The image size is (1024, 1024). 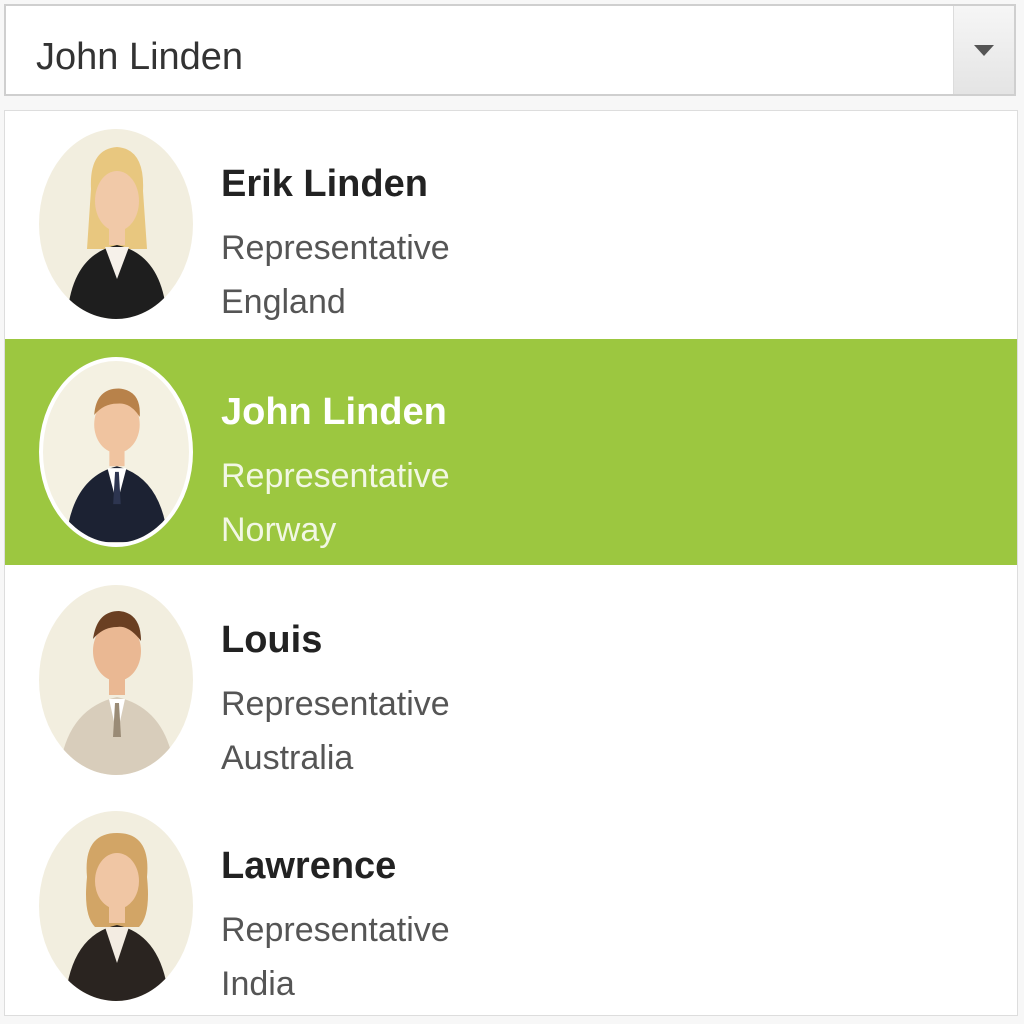 What do you see at coordinates (272, 640) in the screenshot?
I see `item-name: Louis` at bounding box center [272, 640].